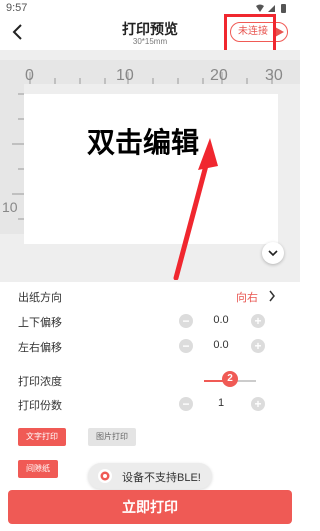 This screenshot has width=320, height=531. Describe the element at coordinates (274, 75) in the screenshot. I see `ruler-label-30: 30` at that location.